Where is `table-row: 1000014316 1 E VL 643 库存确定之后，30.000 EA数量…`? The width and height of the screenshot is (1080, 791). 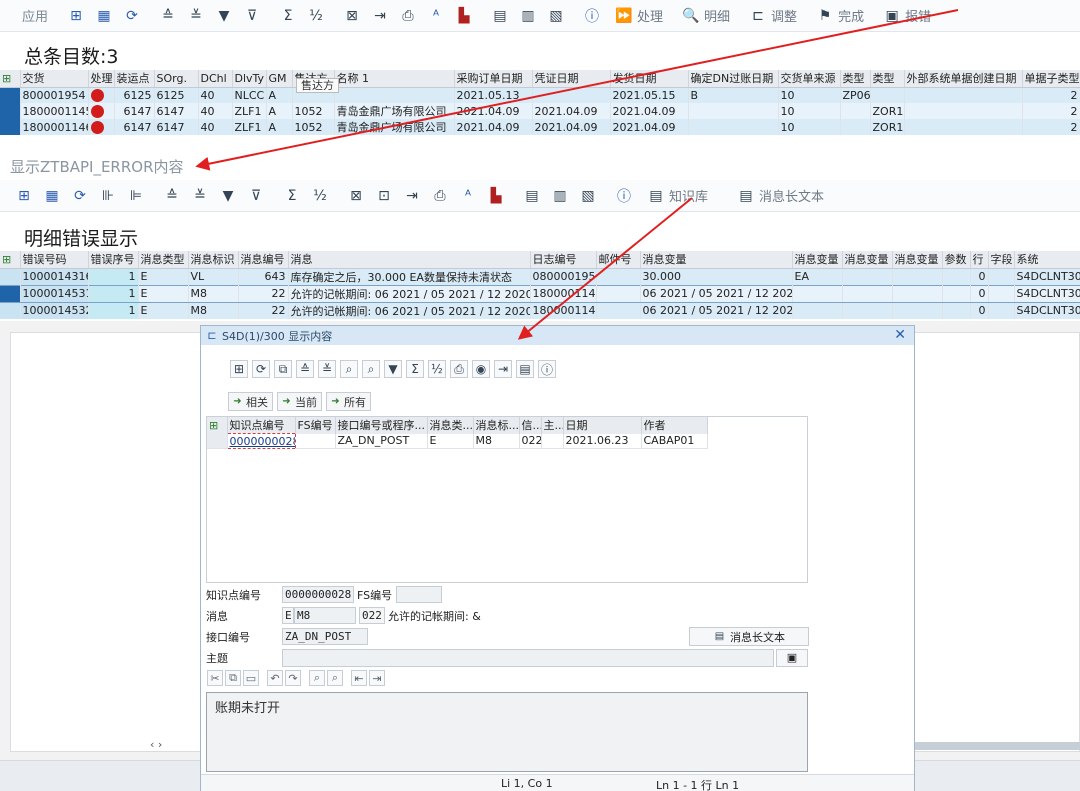 table-row: 1000014316 1 E VL 643 库存确定之后，30.000 EA数量… is located at coordinates (540, 276).